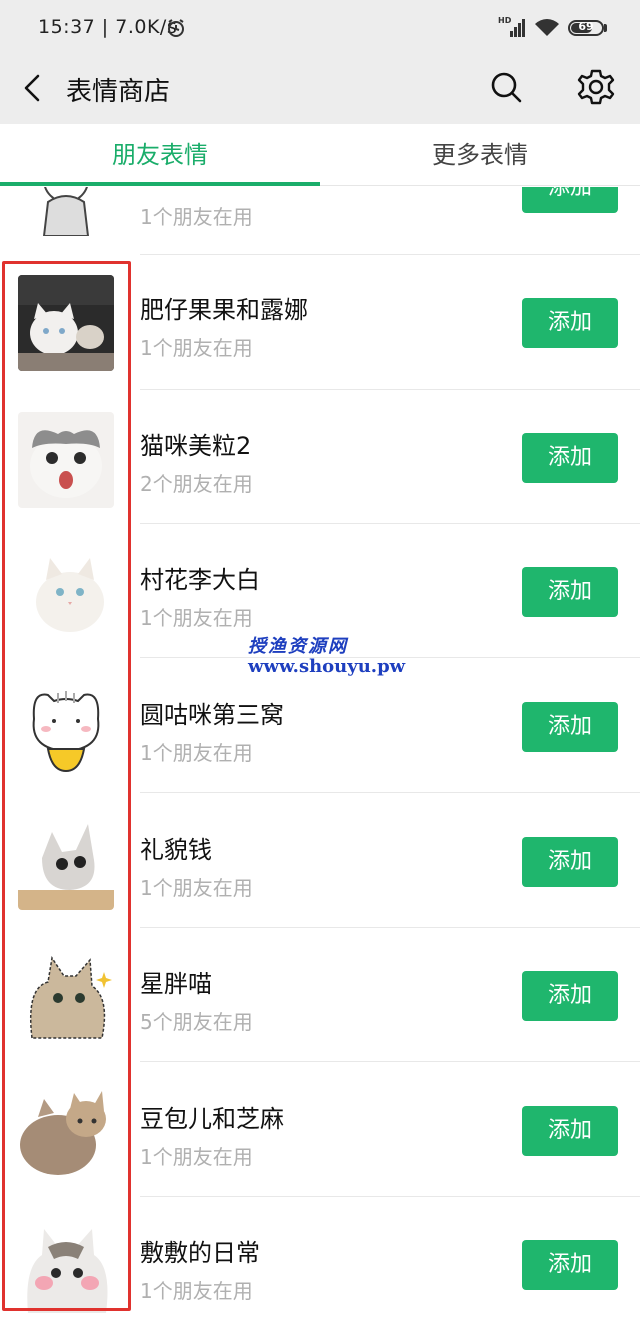 The width and height of the screenshot is (640, 1317). Describe the element at coordinates (480, 155) in the screenshot. I see `tab-more-stickers: 更多表情` at that location.